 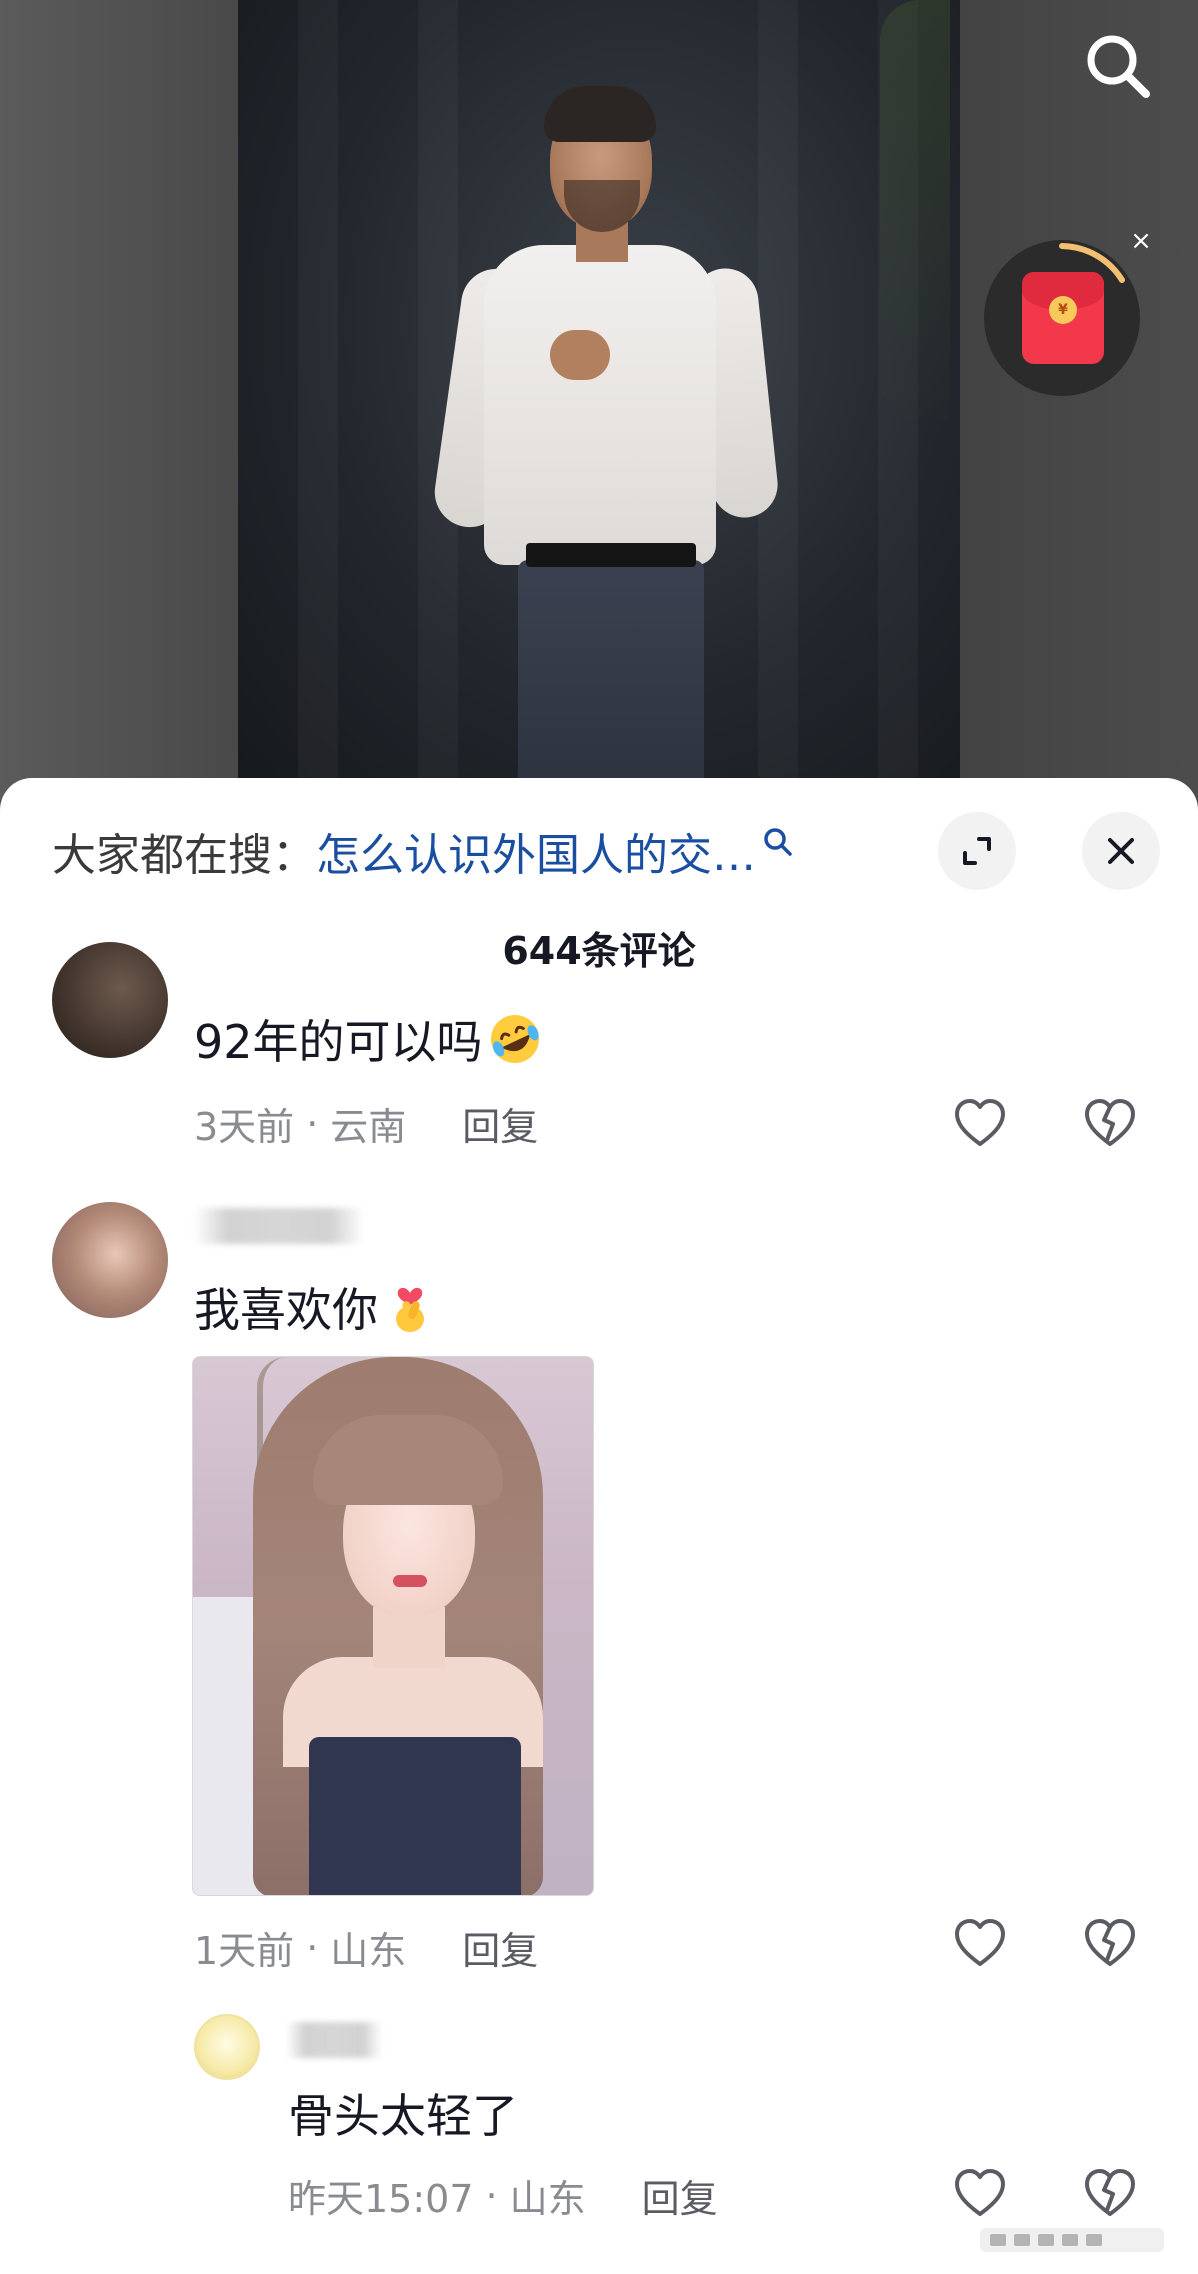 What do you see at coordinates (600, 405) in the screenshot?
I see `man-white-shirt` at bounding box center [600, 405].